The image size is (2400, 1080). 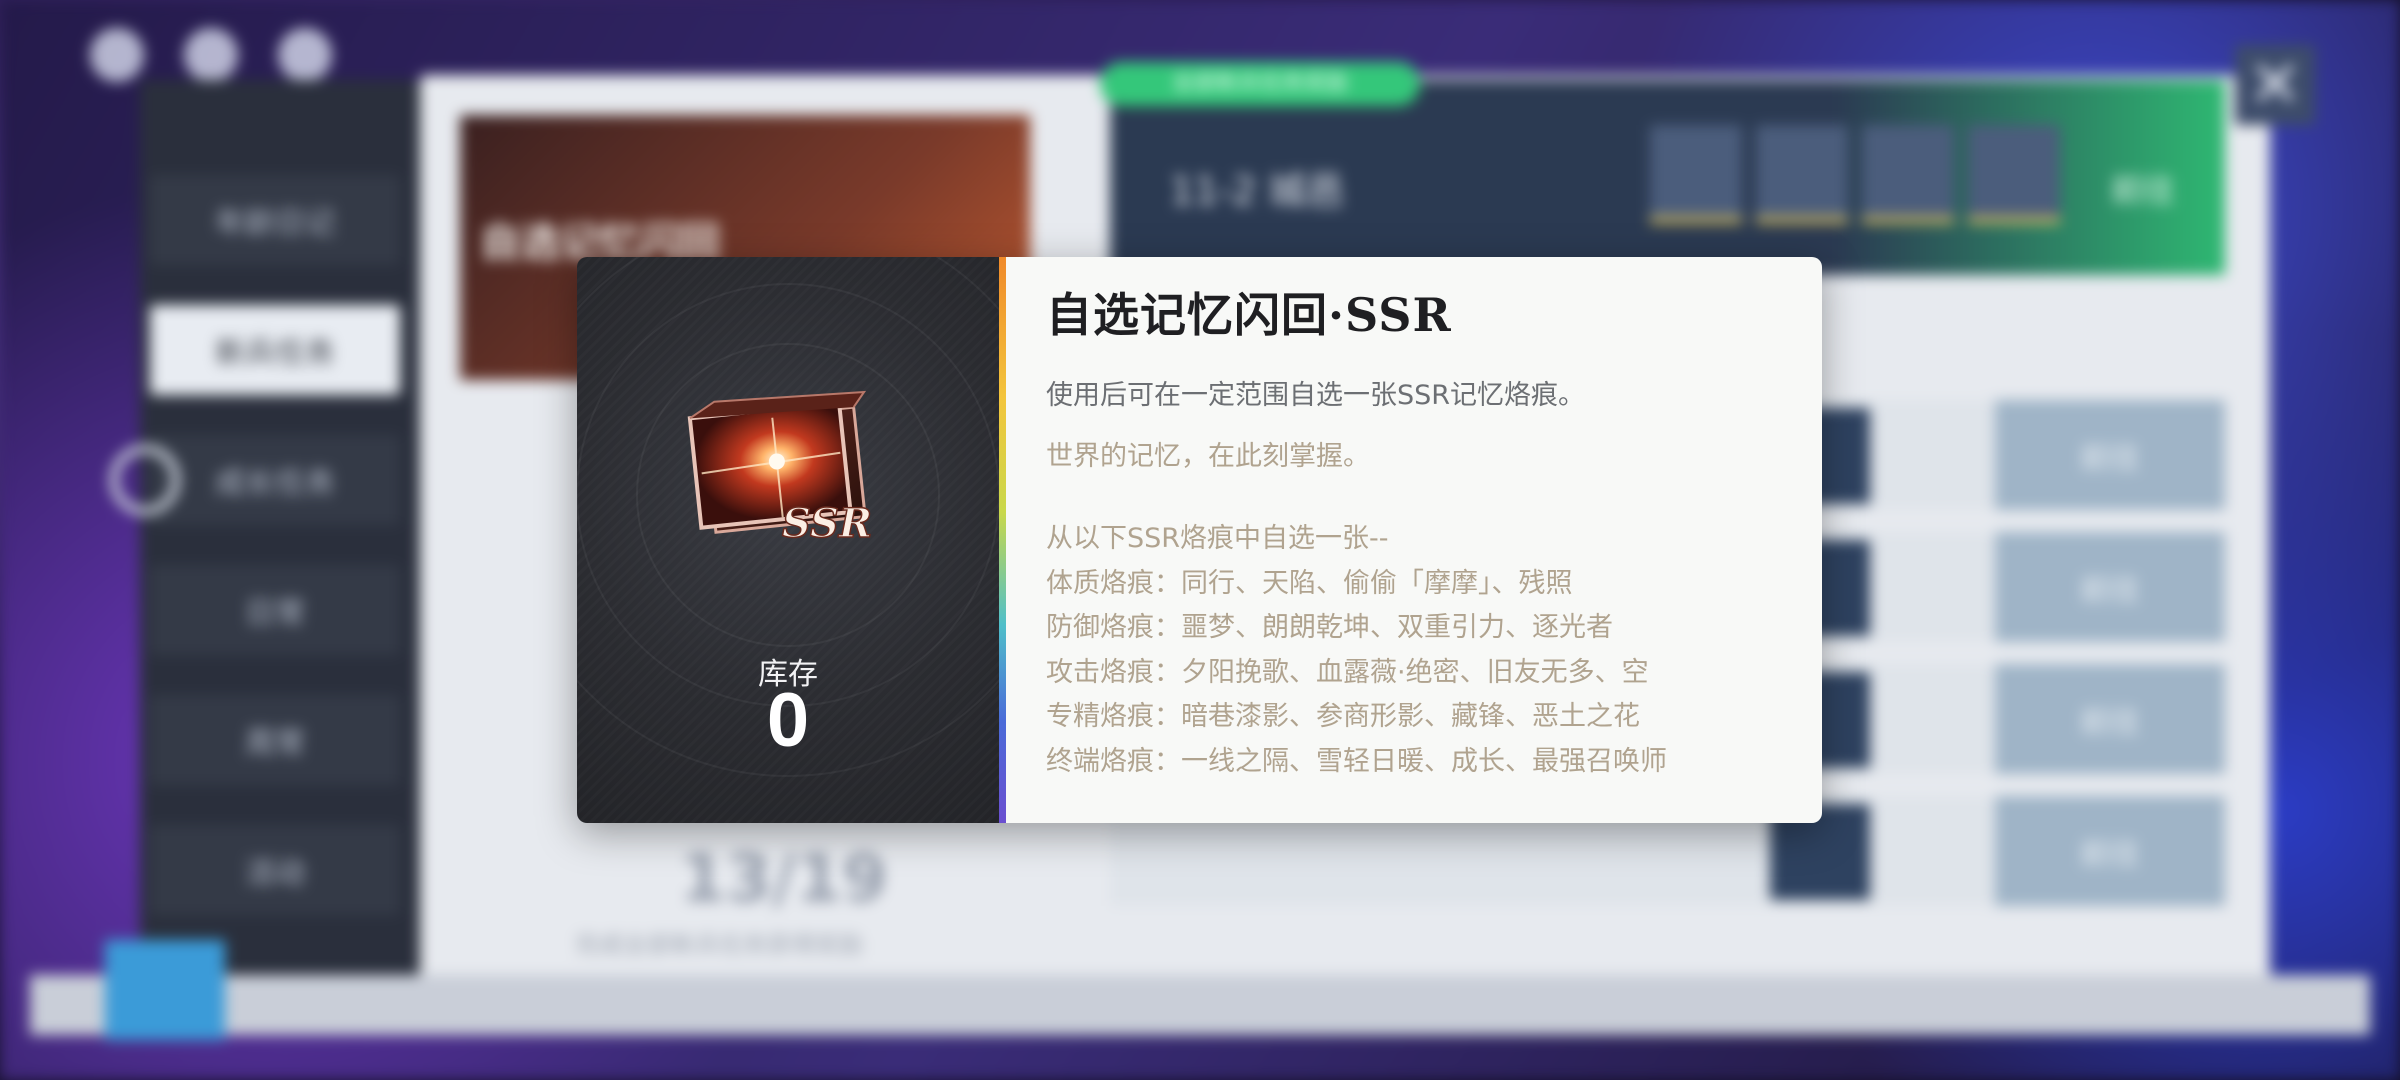 I want to click on item-preview-panel: SSR 库存 0, so click(x=788, y=540).